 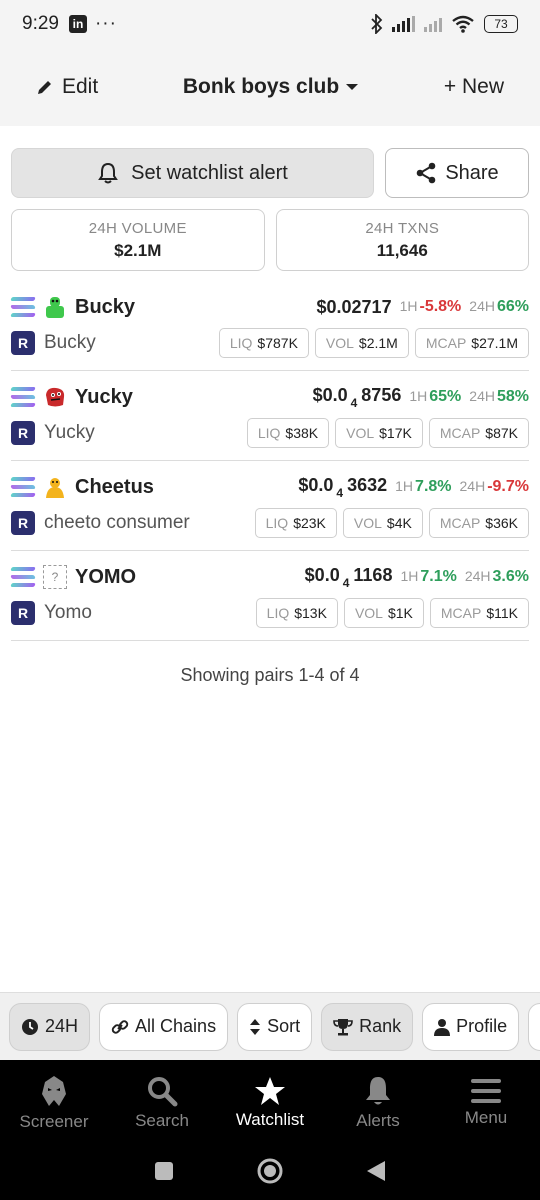 I want to click on nav-alerts: Alerts, so click(x=378, y=1103).